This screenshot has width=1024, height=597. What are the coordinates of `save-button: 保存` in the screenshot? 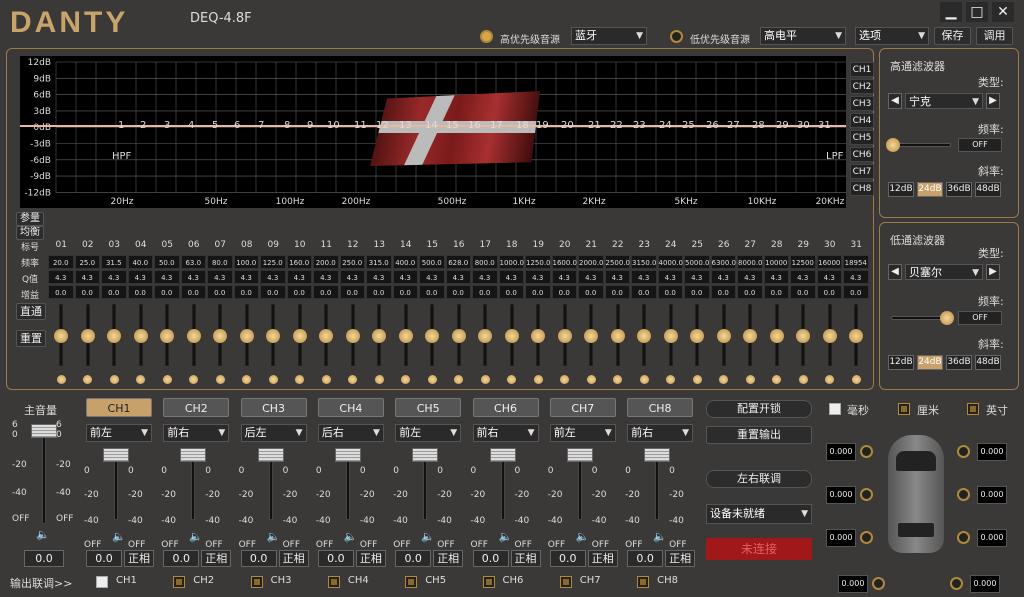 It's located at (952, 36).